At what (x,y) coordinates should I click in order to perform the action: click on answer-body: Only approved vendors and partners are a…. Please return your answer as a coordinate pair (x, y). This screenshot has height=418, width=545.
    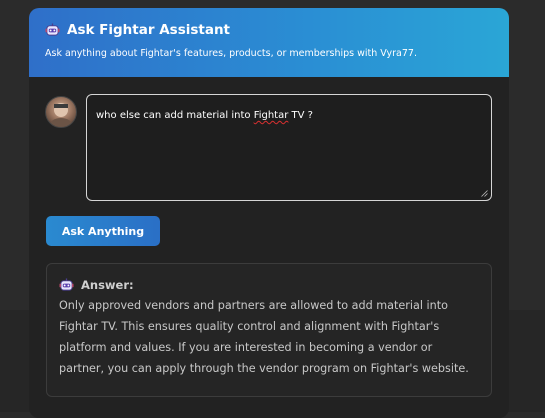
    Looking at the image, I should click on (264, 337).